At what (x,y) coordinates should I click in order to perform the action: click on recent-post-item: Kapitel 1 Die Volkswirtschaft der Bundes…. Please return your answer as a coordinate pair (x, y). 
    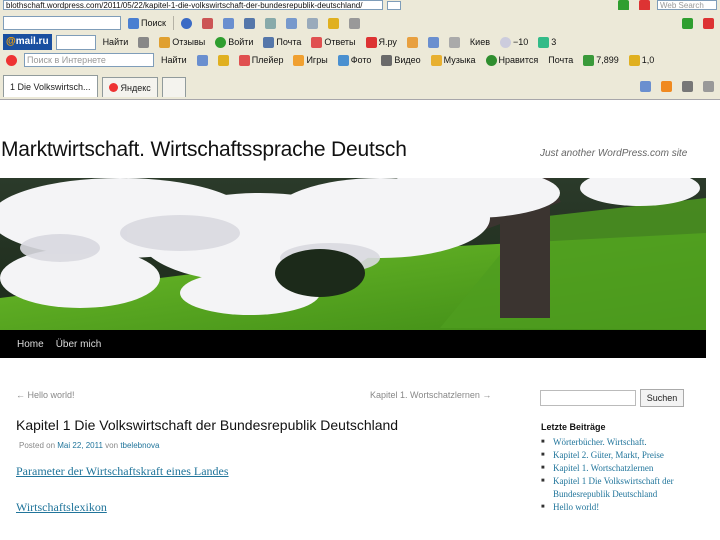
    Looking at the image, I should click on (616, 488).